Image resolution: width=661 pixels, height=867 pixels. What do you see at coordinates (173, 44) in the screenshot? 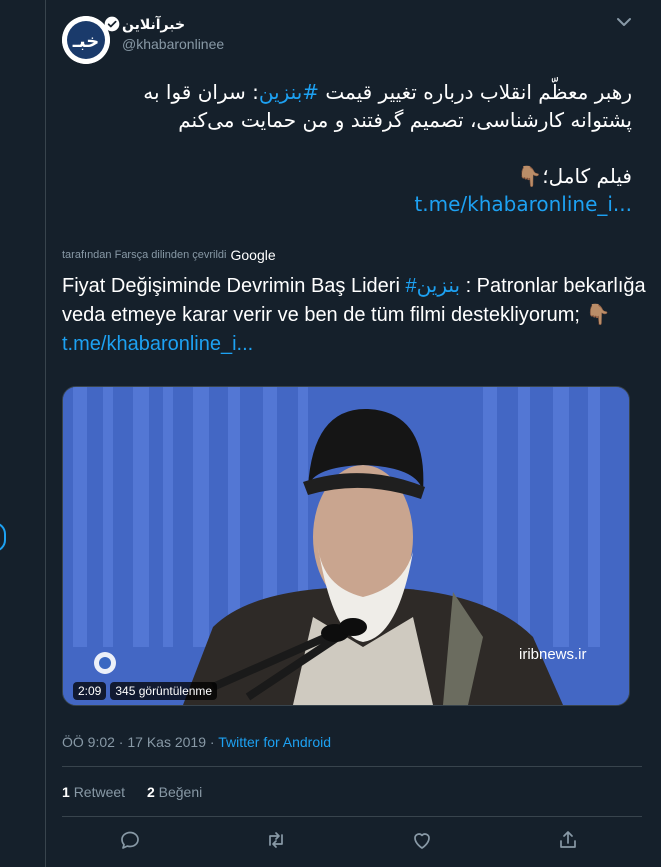
I see `user-handle: @khabaronlinee` at bounding box center [173, 44].